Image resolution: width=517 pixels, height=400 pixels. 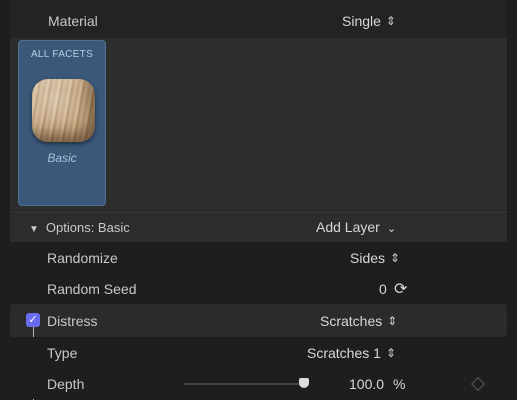 What do you see at coordinates (391, 229) in the screenshot?
I see `chevron-down-icon: ⌄` at bounding box center [391, 229].